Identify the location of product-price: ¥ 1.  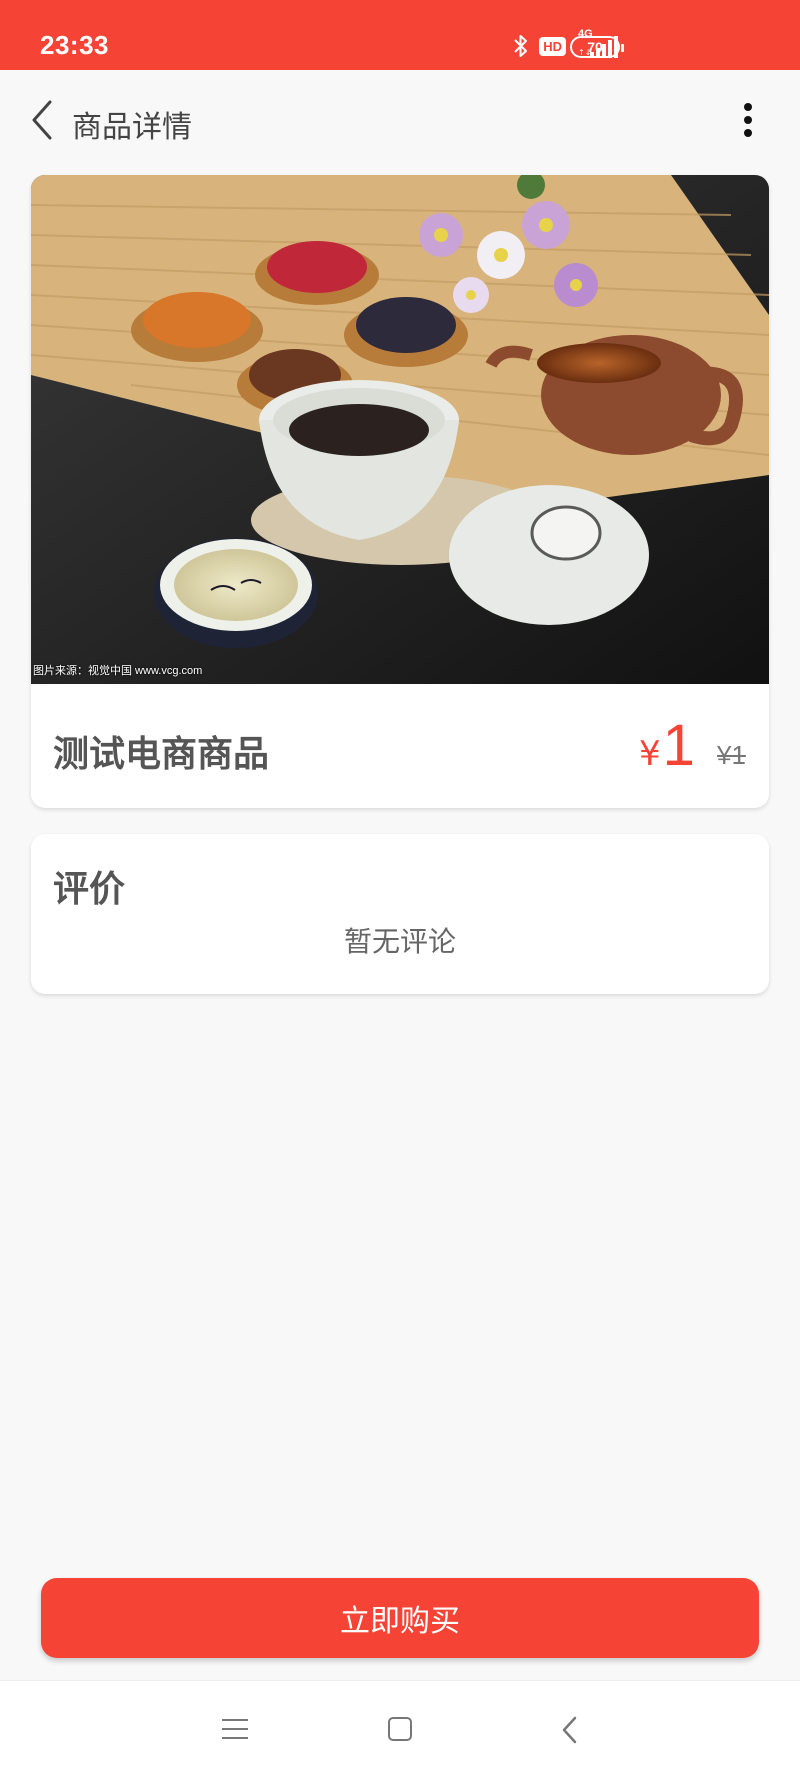
(667, 745).